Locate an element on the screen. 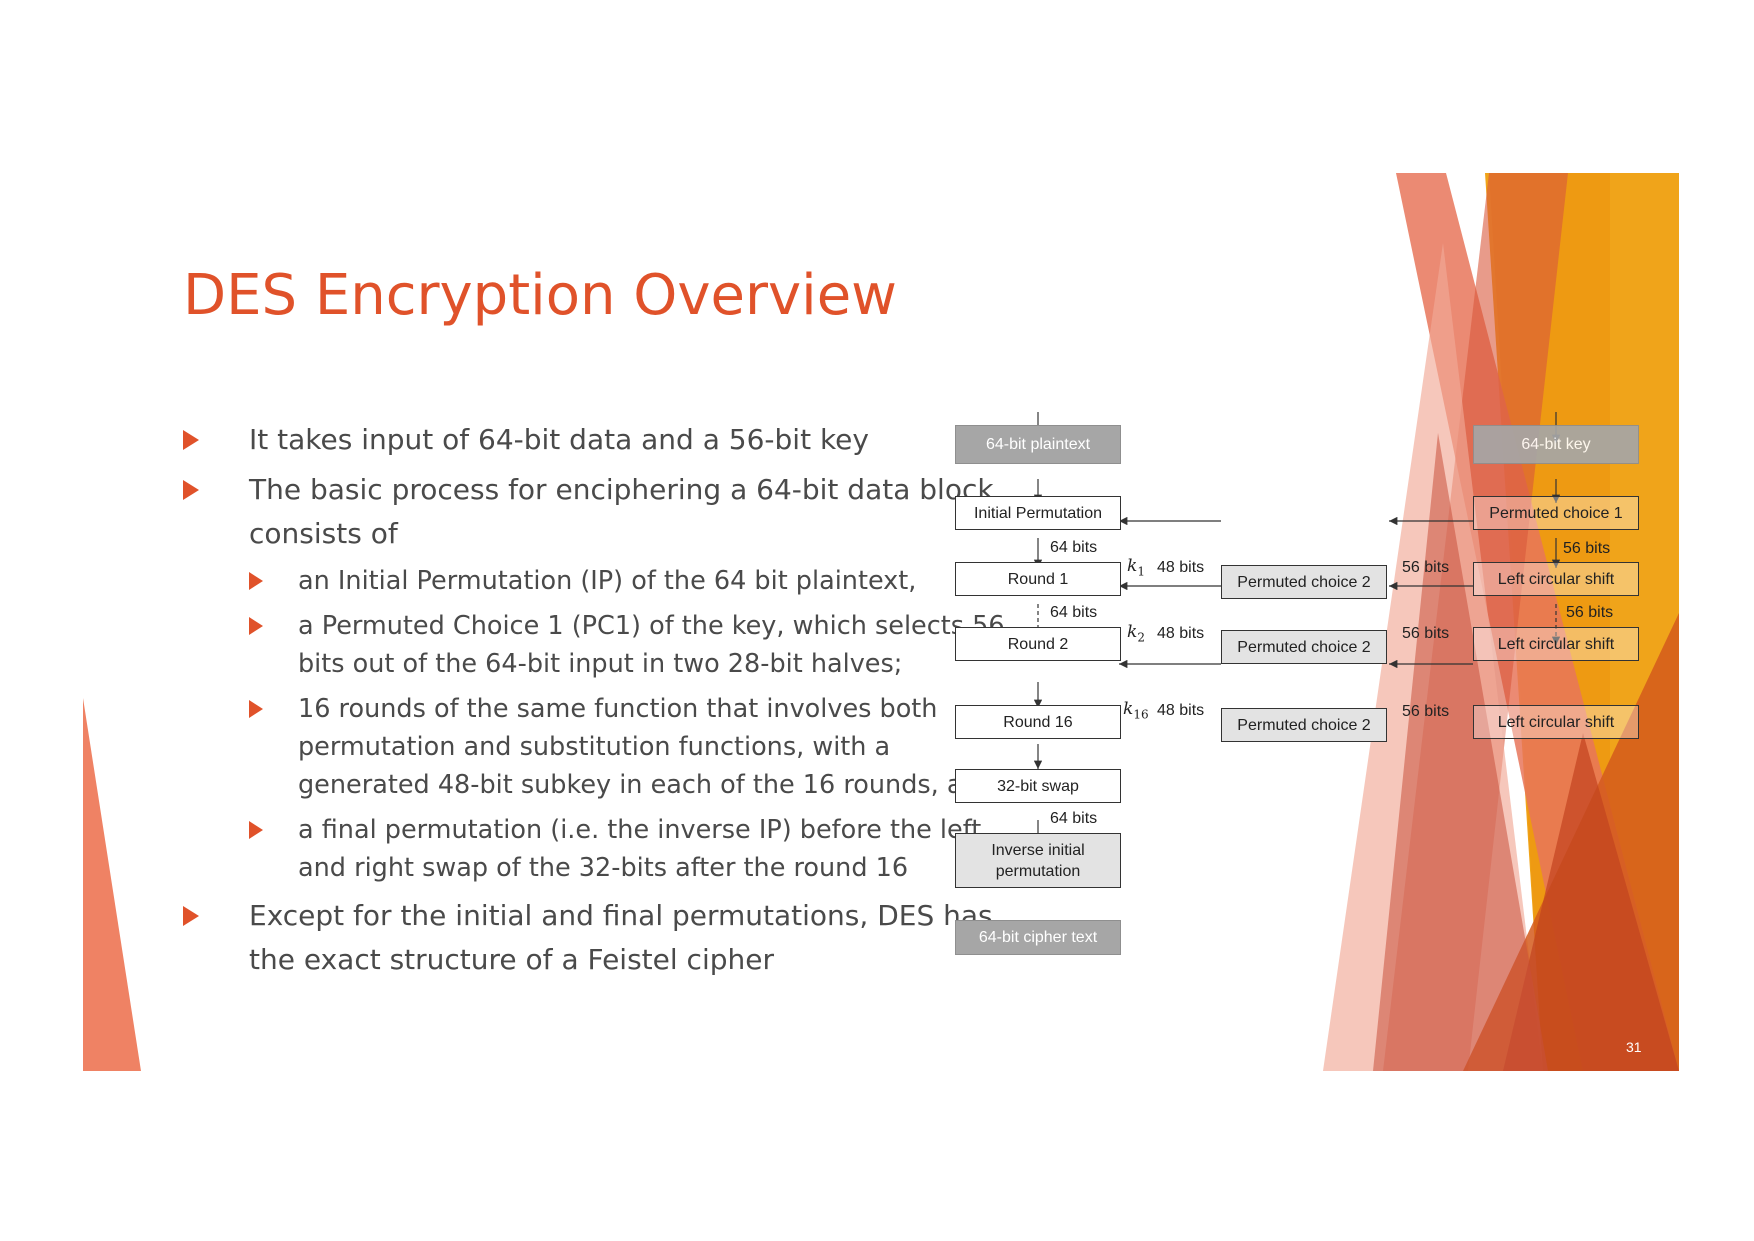  key-box: 64-bit key is located at coordinates (1556, 444).